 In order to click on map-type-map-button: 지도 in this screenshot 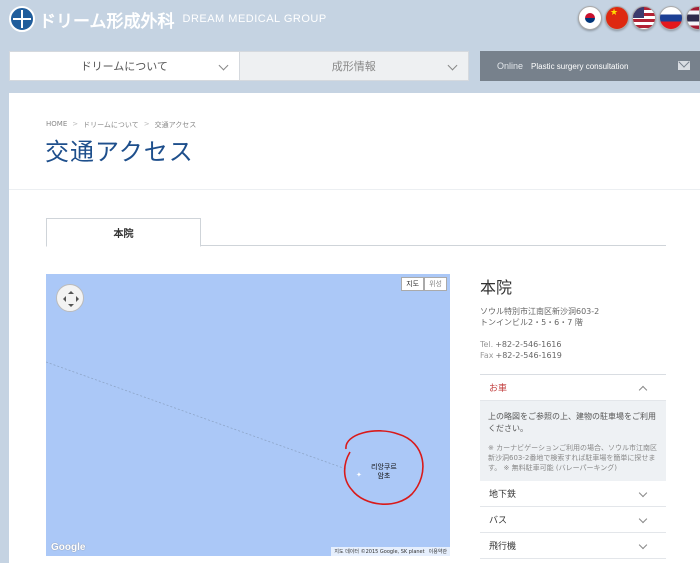, I will do `click(413, 284)`.